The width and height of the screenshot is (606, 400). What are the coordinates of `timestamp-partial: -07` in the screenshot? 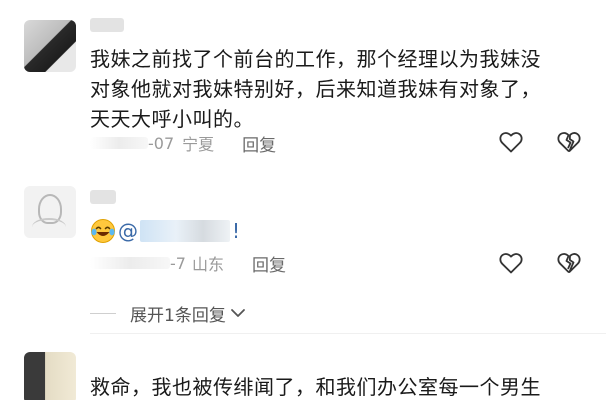 It's located at (161, 143).